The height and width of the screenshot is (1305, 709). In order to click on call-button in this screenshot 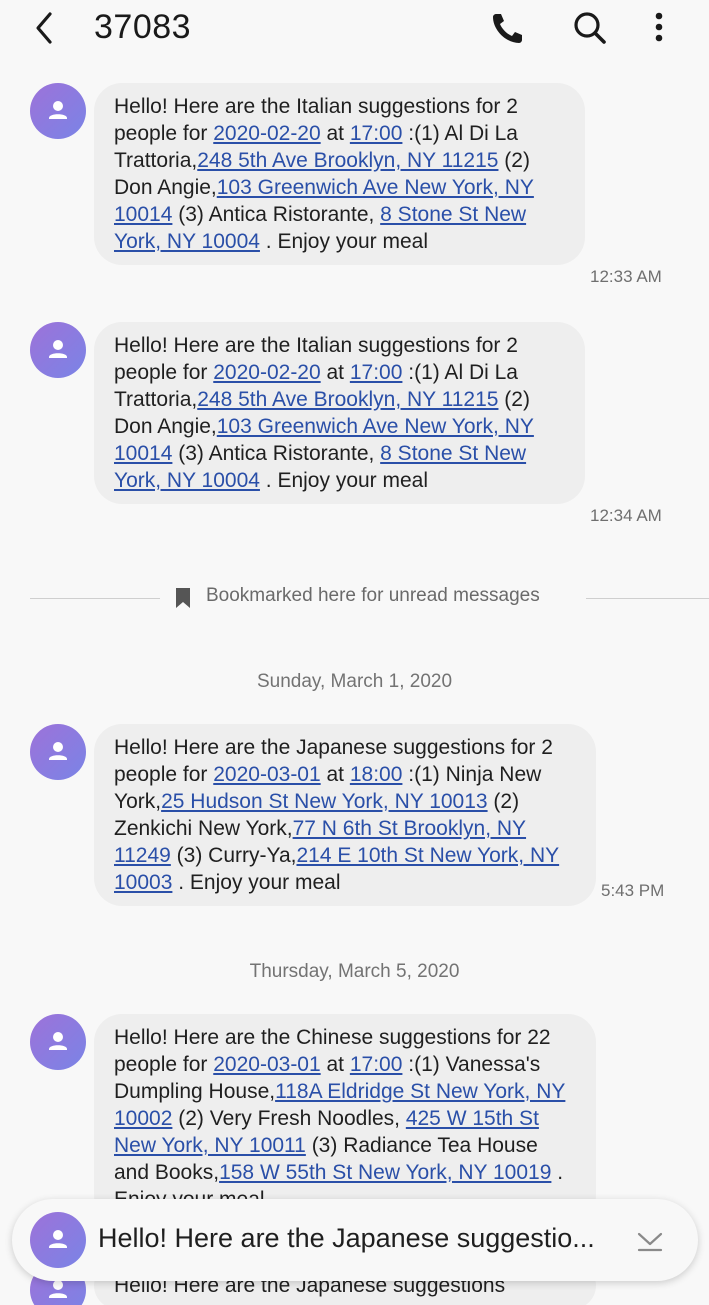, I will do `click(508, 28)`.